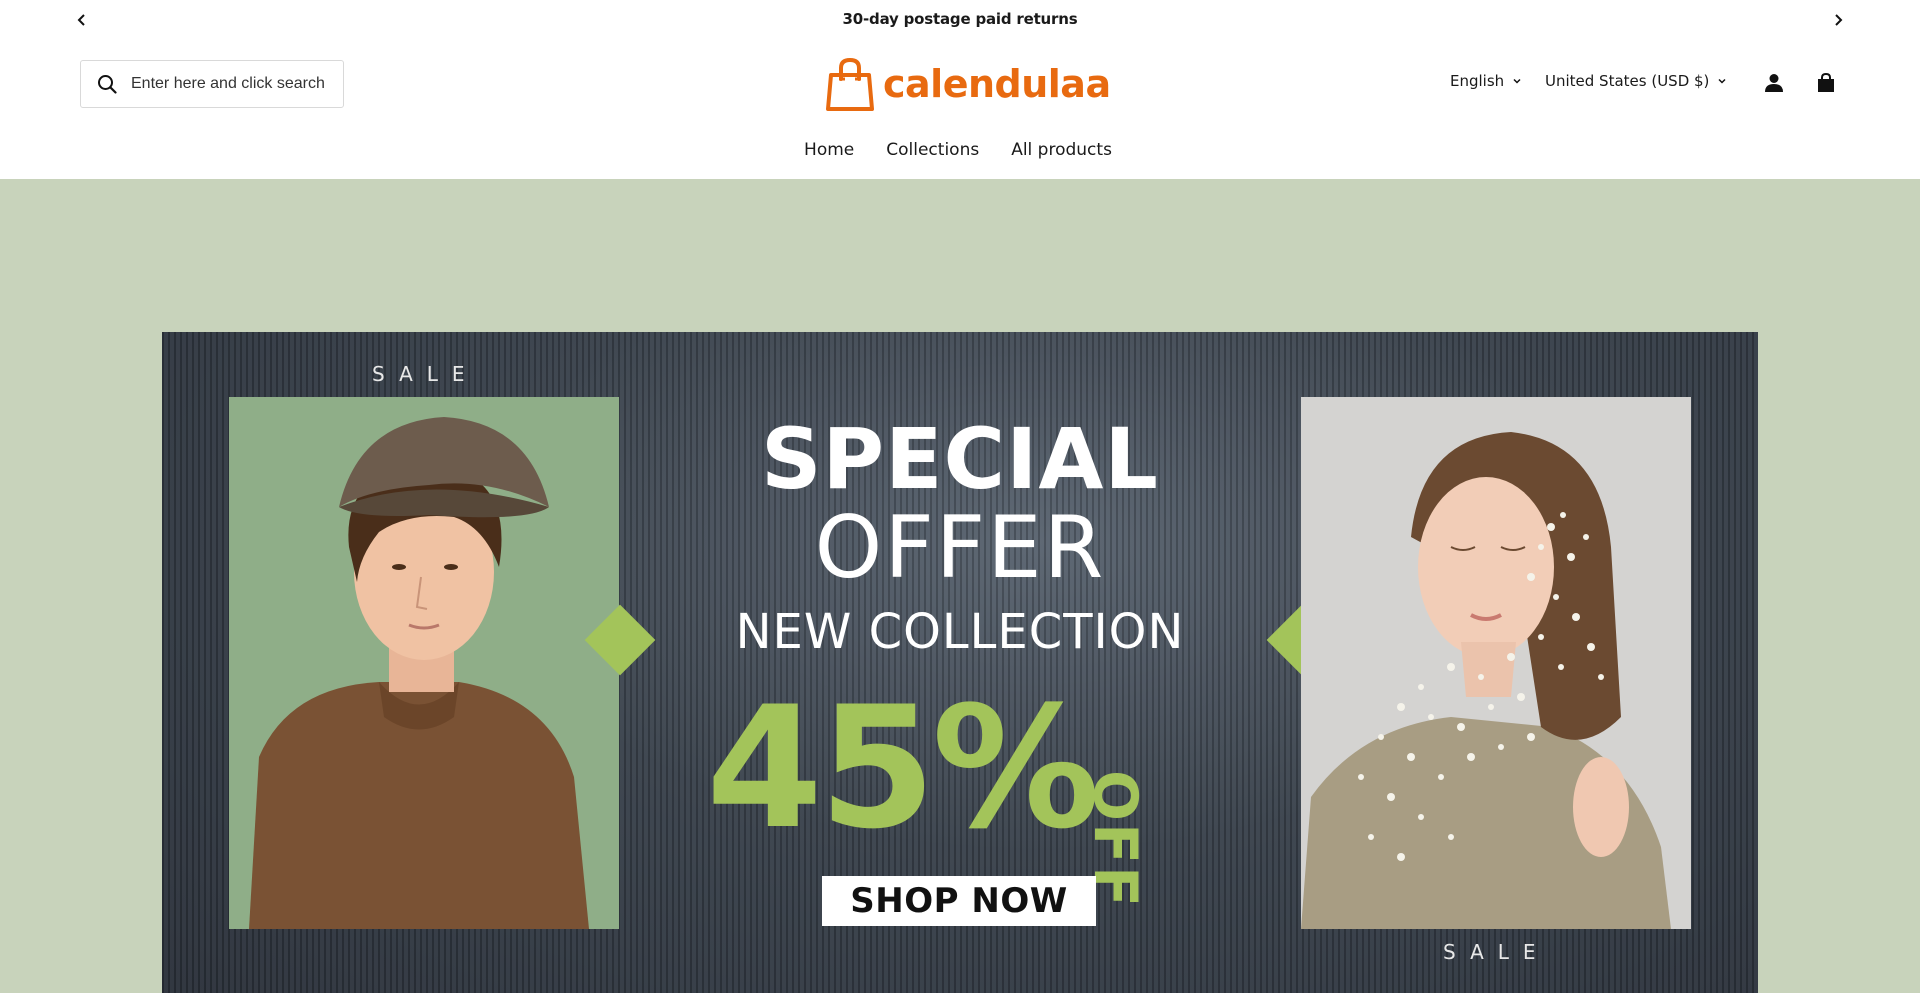 The width and height of the screenshot is (1920, 993). Describe the element at coordinates (1477, 81) in the screenshot. I see `language-value: English` at that location.